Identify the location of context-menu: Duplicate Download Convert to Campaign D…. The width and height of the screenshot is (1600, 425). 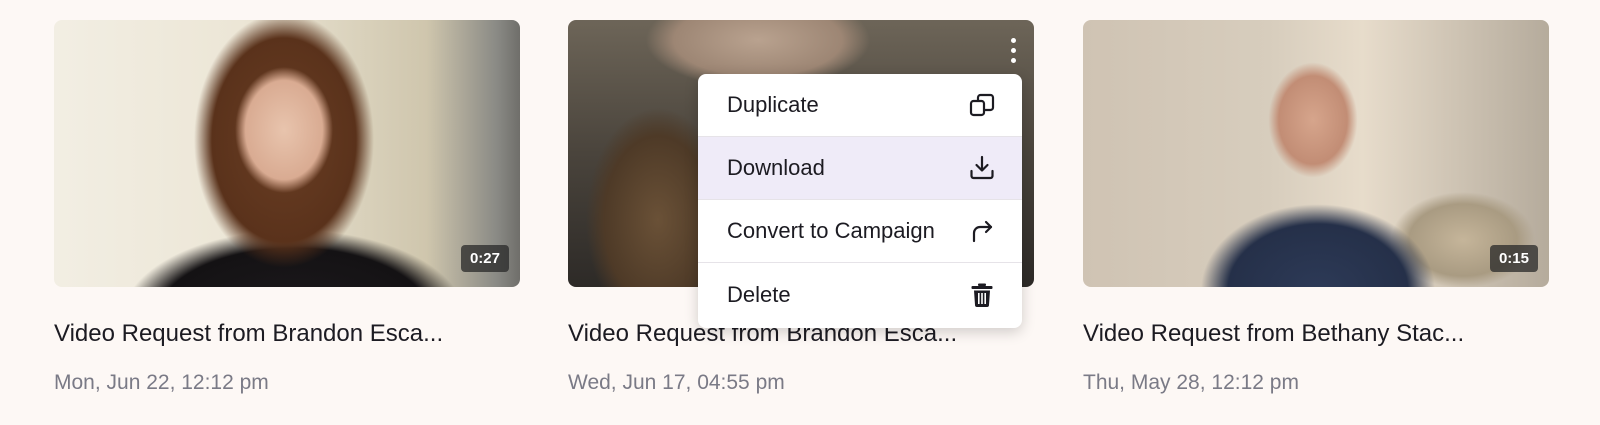
(860, 201).